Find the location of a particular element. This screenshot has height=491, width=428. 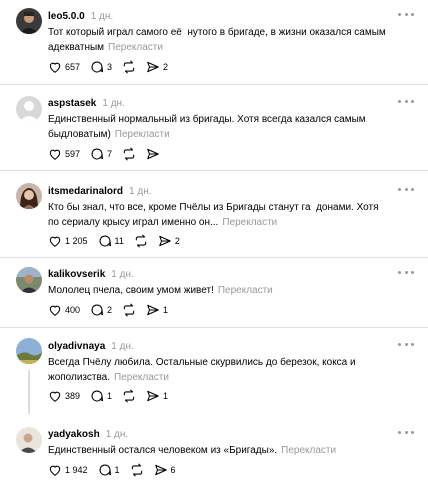

actions-bar: 400 2 1 is located at coordinates (113, 310).